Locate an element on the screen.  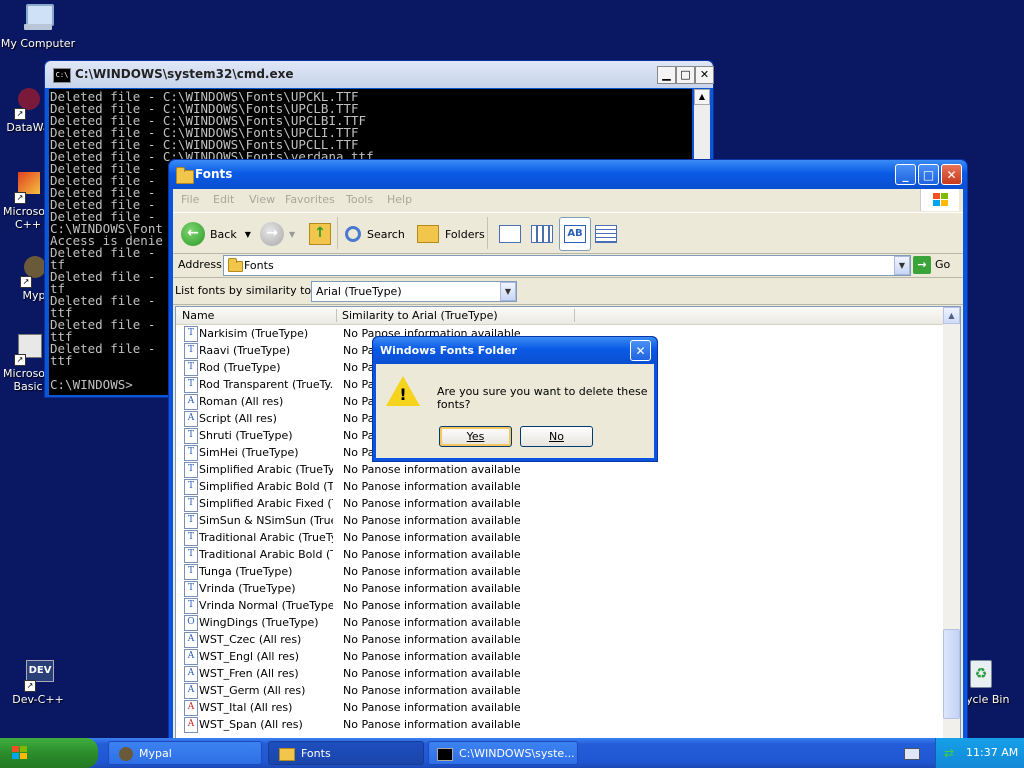
similarity-view-button: AB is located at coordinates (575, 234).